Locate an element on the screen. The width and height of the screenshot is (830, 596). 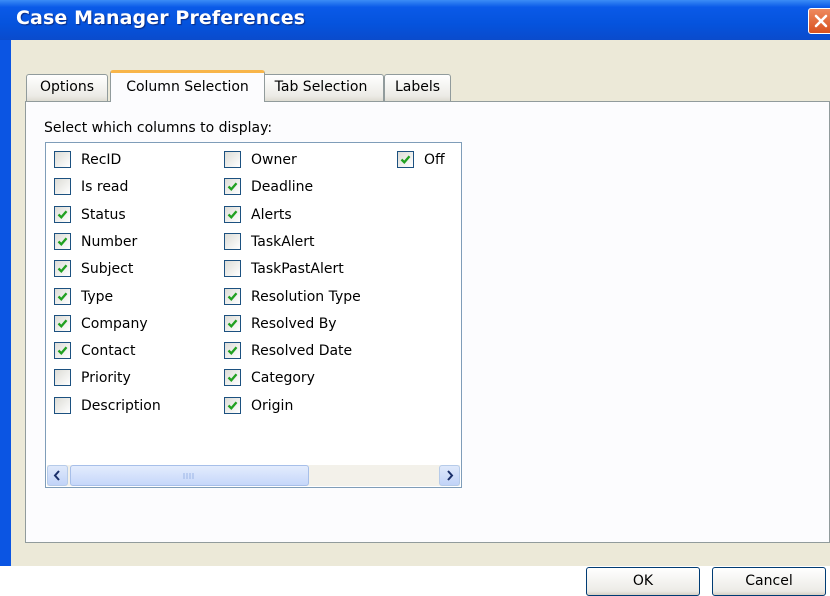
close-button is located at coordinates (819, 21).